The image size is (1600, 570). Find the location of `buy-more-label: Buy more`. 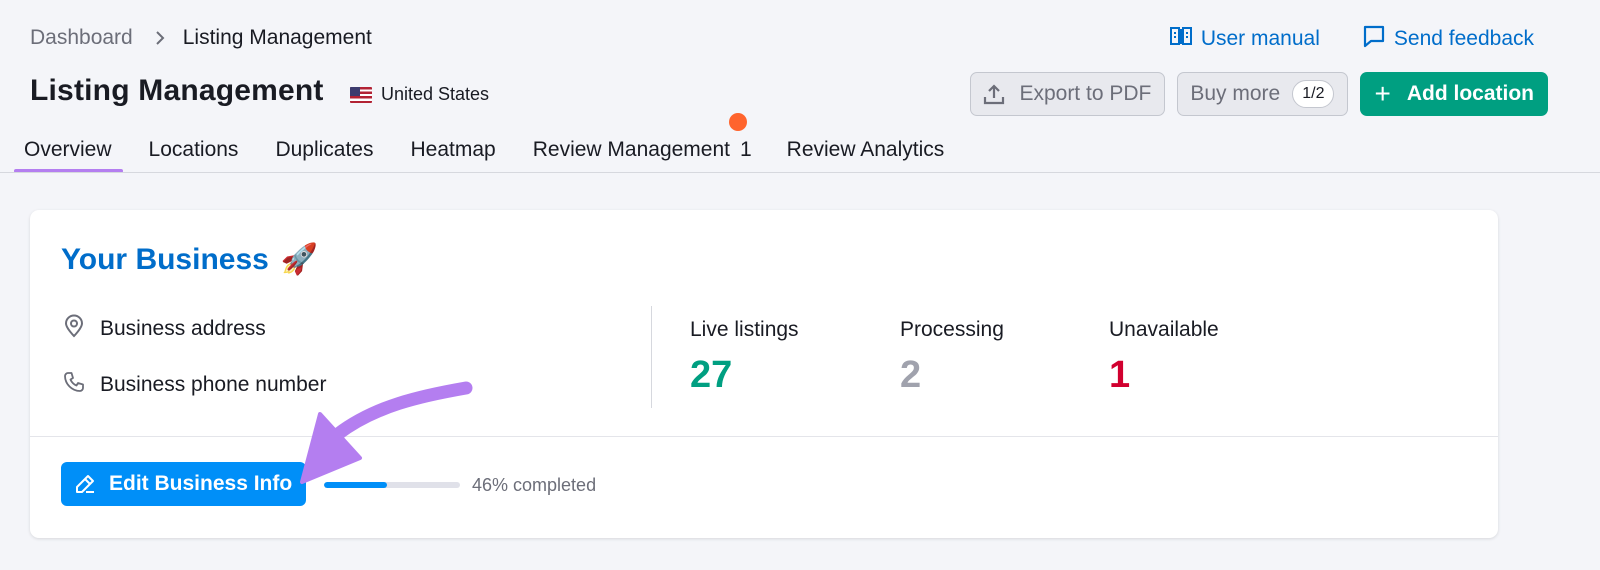

buy-more-label: Buy more is located at coordinates (1235, 93).